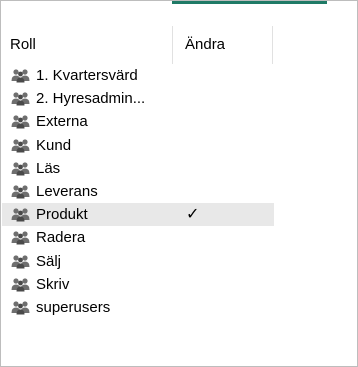 The image size is (358, 367). Describe the element at coordinates (87, 45) in the screenshot. I see `column-header-roll: Roll` at that location.